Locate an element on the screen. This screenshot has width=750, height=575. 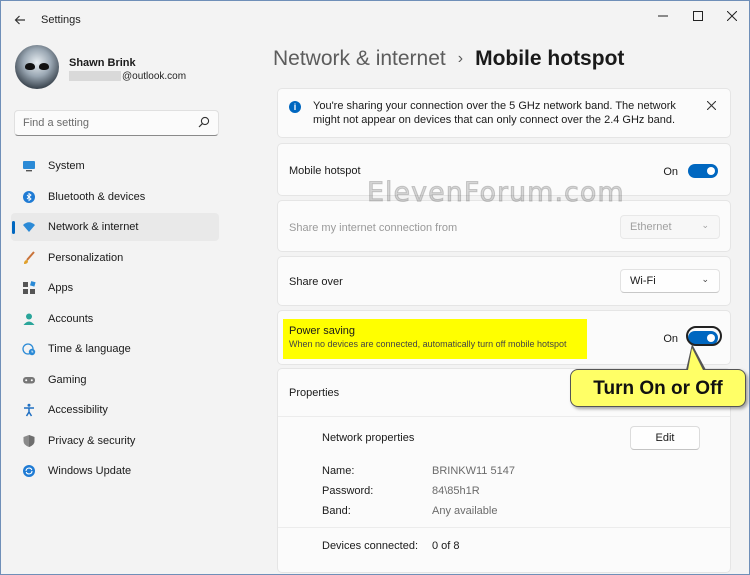
bluetooth-icon is located at coordinates (29, 196).